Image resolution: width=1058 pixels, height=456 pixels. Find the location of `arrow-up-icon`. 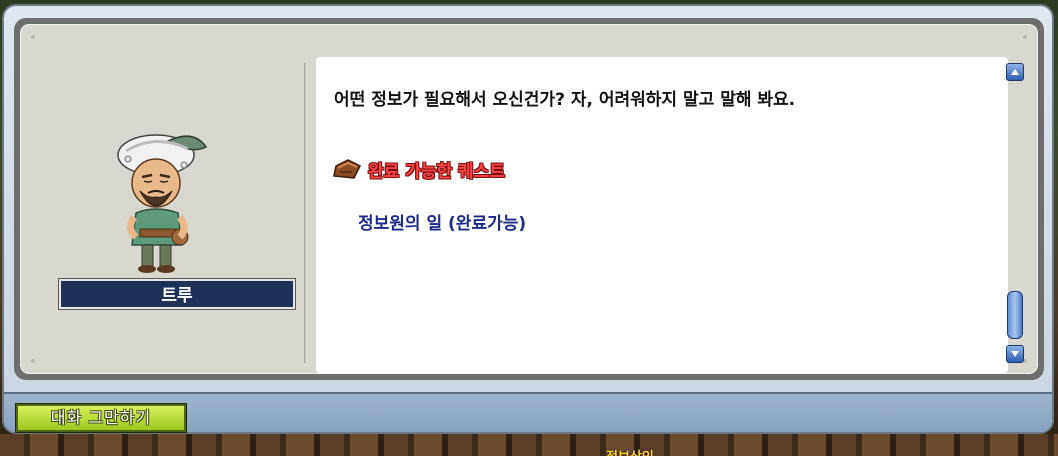

arrow-up-icon is located at coordinates (1015, 72).